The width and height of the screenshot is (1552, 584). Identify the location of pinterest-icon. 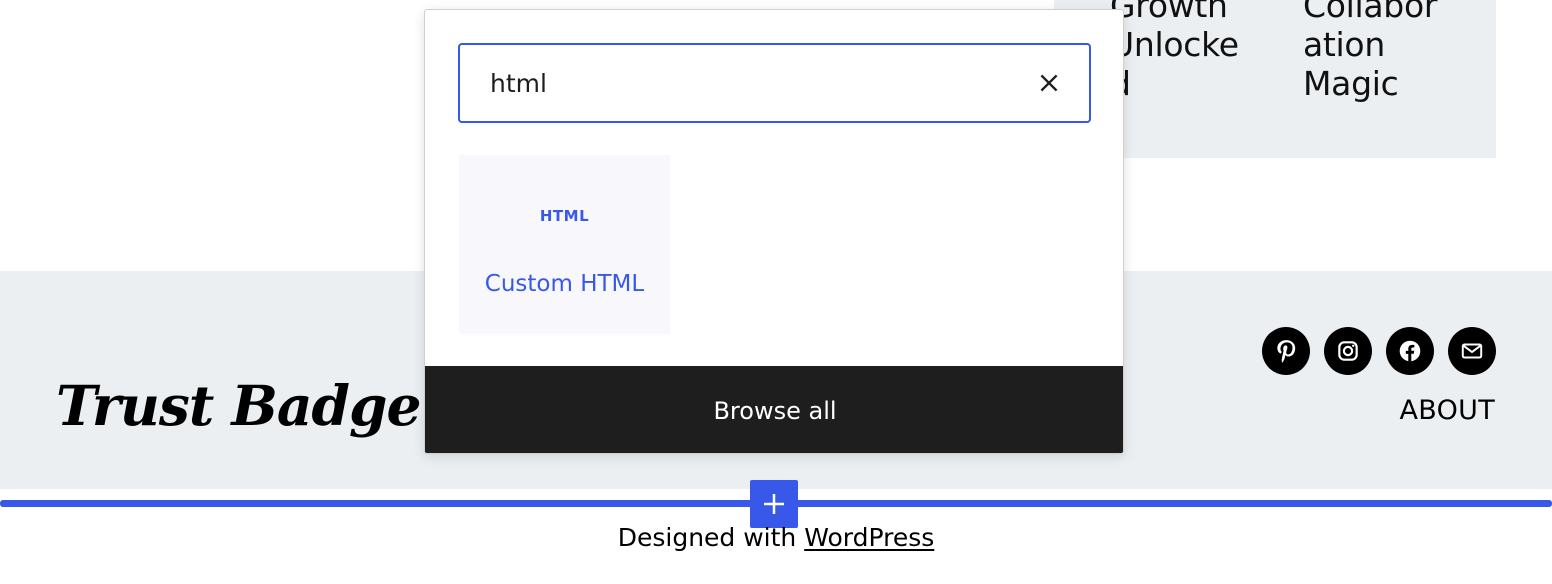
(1286, 351).